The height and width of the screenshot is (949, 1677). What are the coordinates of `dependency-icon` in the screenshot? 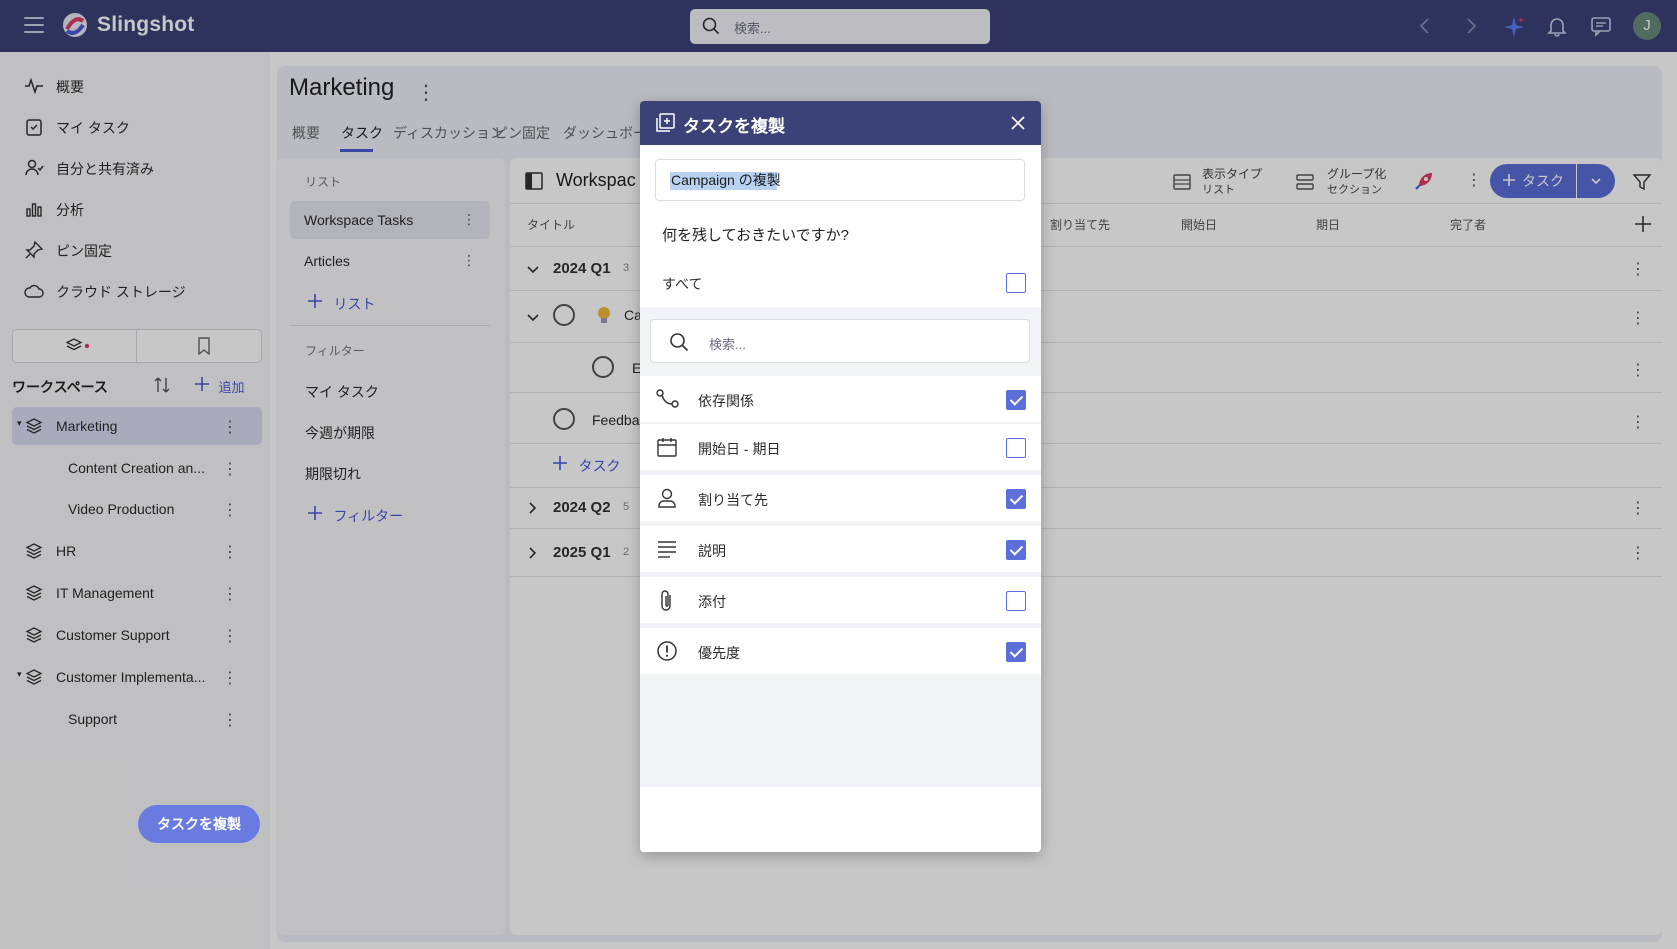 It's located at (668, 401).